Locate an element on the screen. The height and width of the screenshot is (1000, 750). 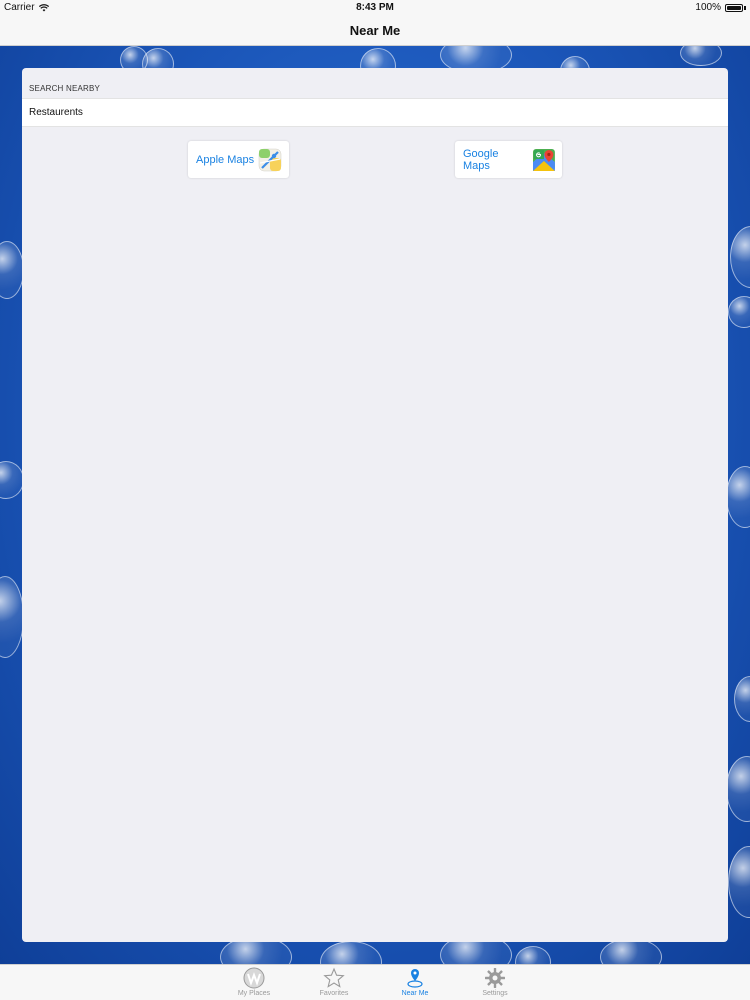
status-bar: Carrier 8:43 PM 100% is located at coordinates (375, 8).